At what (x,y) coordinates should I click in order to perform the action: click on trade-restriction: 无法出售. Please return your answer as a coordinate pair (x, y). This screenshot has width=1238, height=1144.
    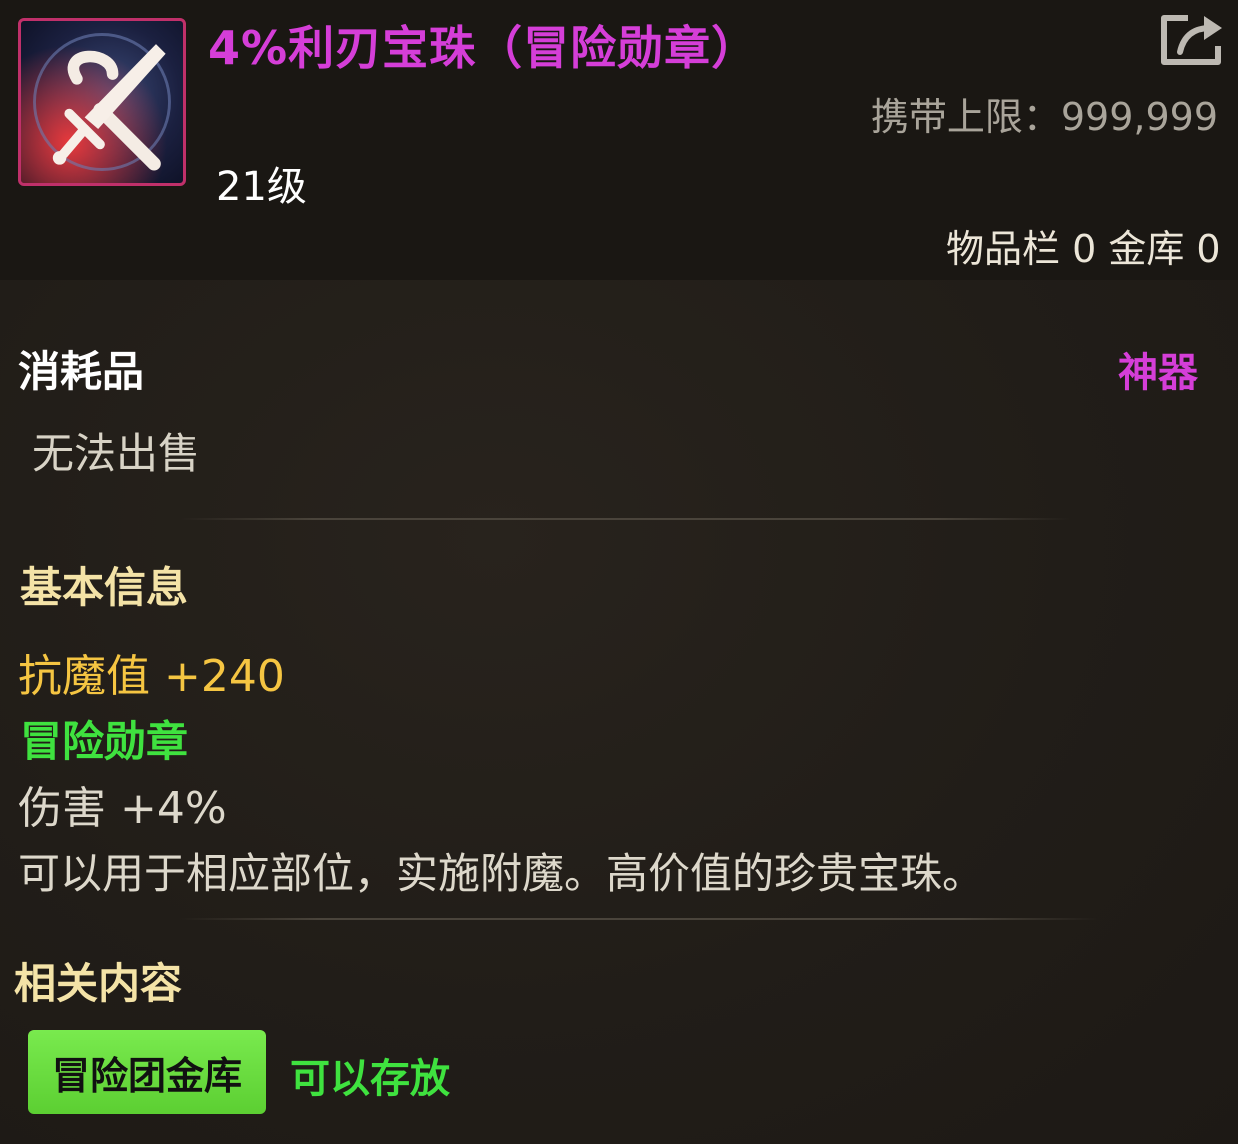
    Looking at the image, I should click on (116, 453).